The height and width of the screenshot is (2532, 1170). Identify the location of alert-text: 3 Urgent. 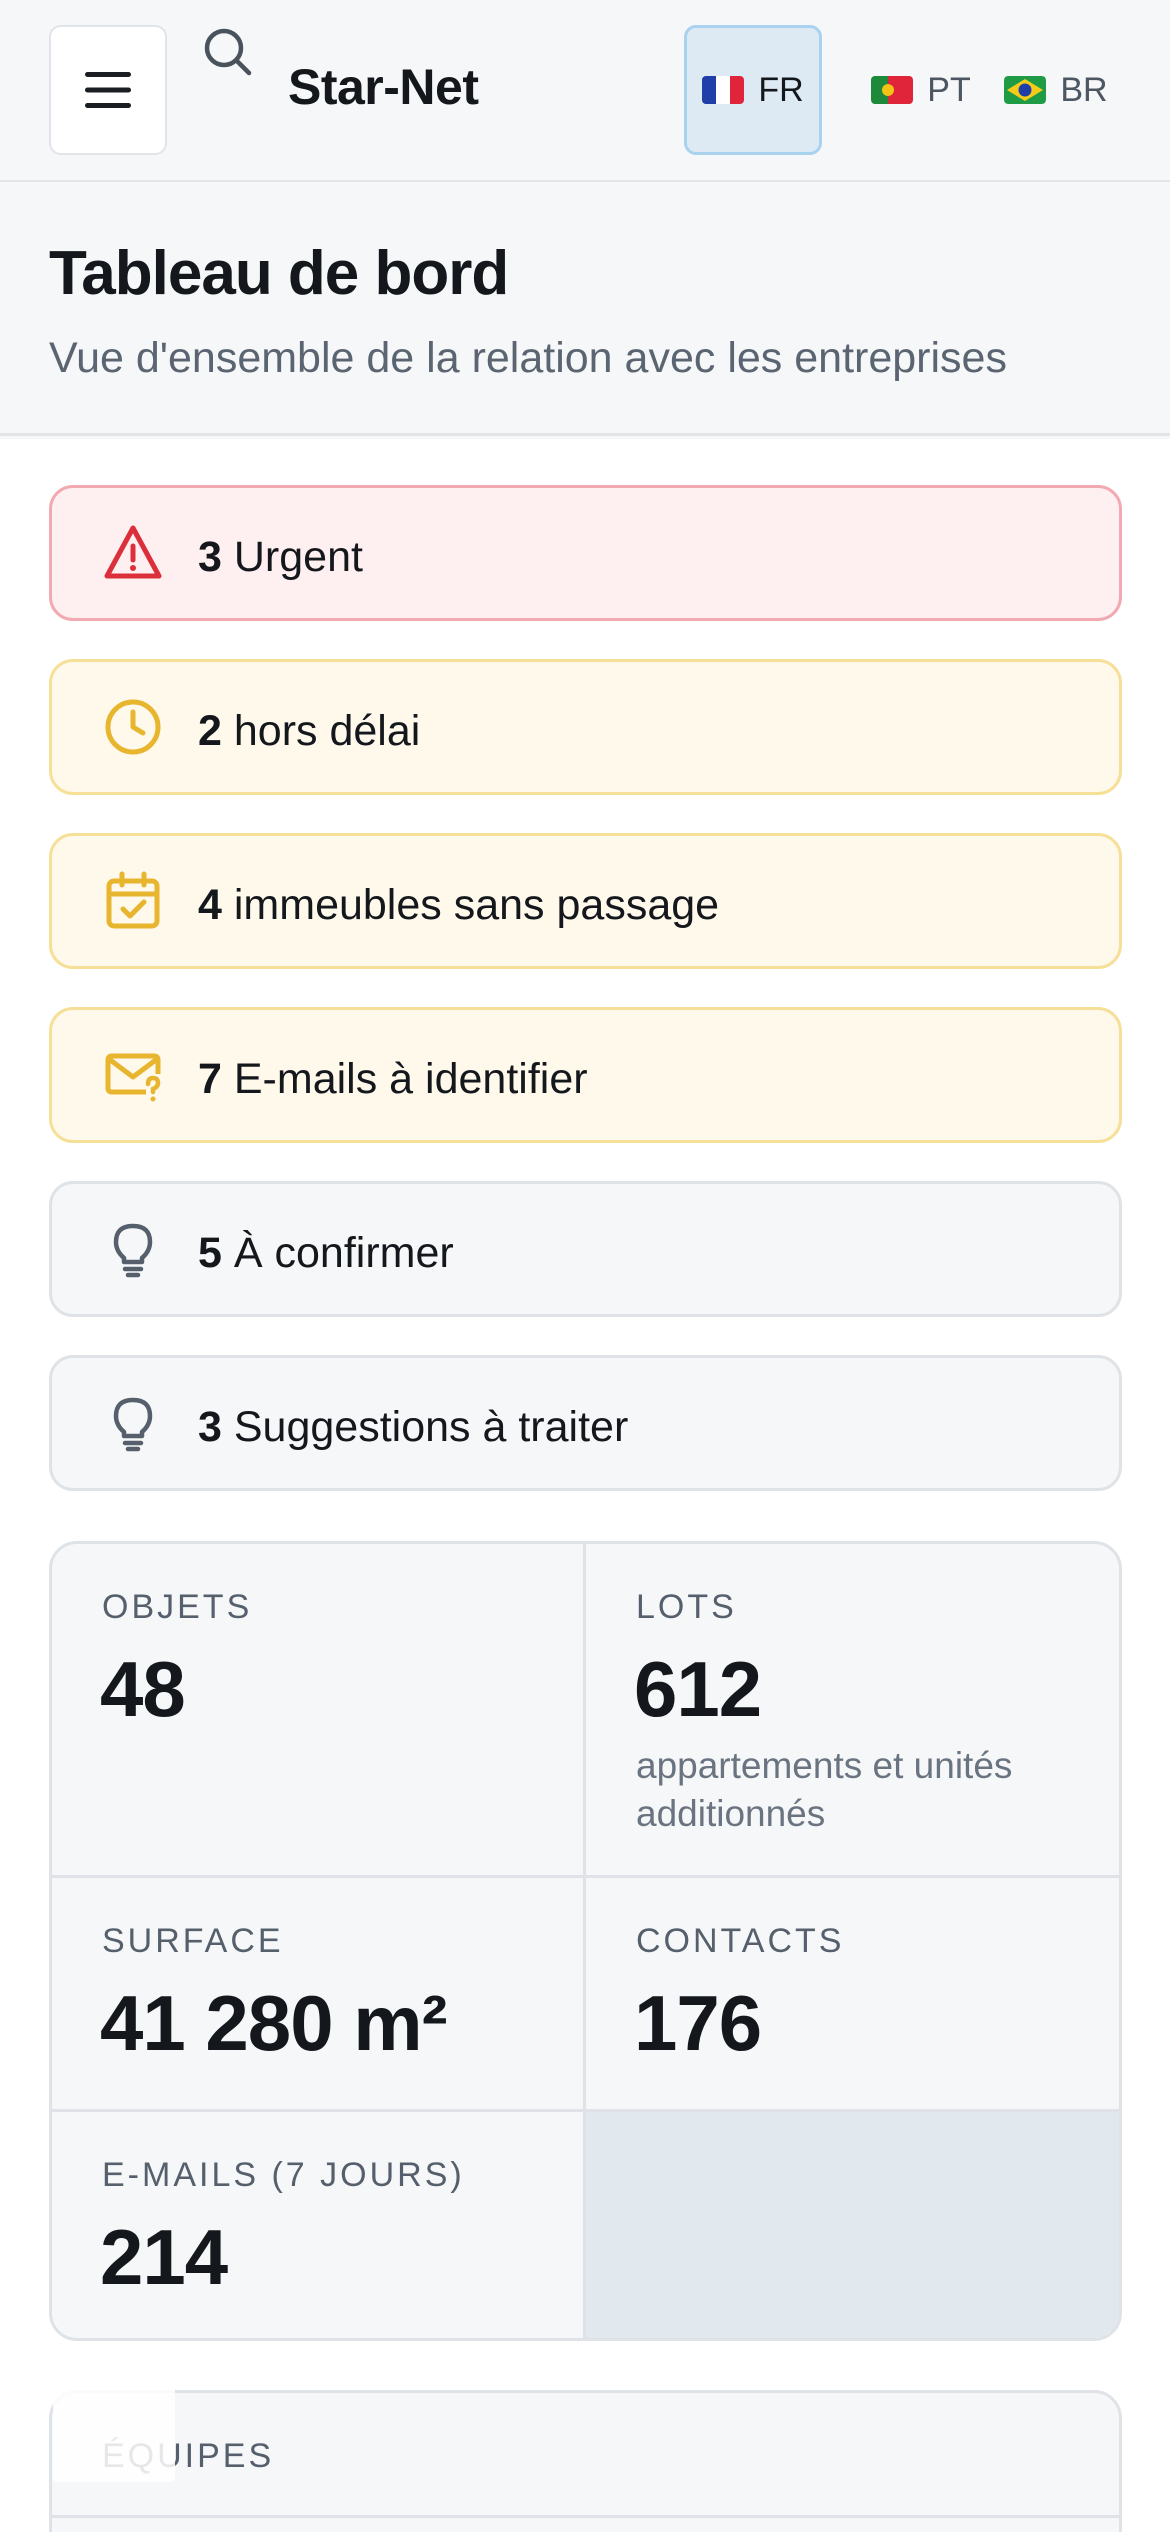
(280, 557).